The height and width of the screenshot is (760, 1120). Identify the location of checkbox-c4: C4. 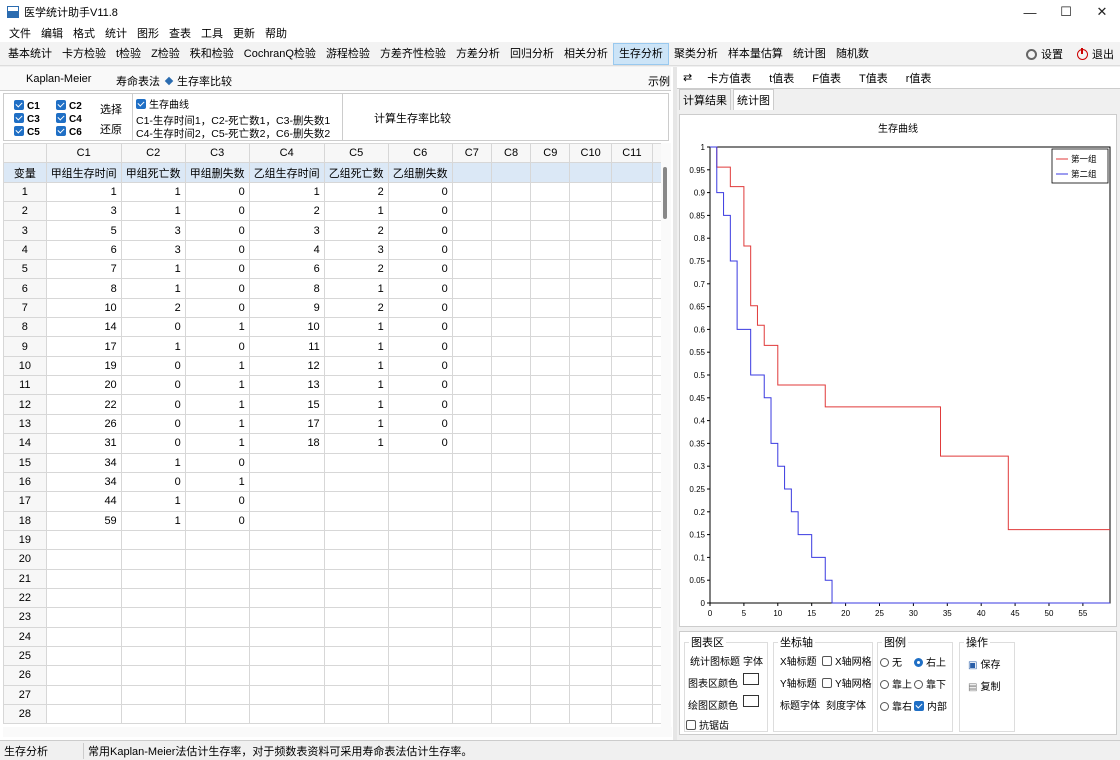
(69, 119).